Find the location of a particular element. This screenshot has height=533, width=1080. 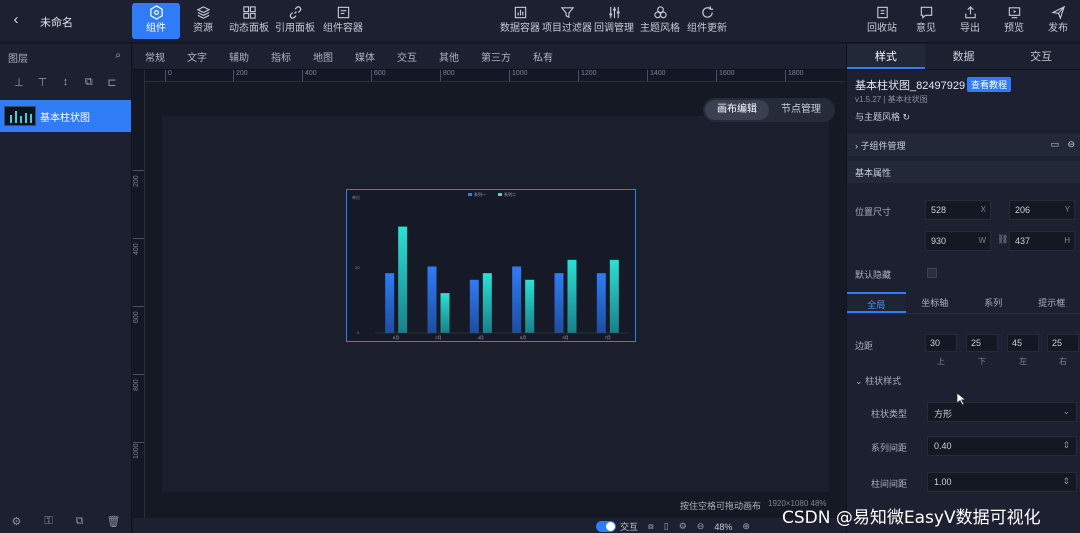

tab-interaction-panel: 交互 is located at coordinates (1041, 56).